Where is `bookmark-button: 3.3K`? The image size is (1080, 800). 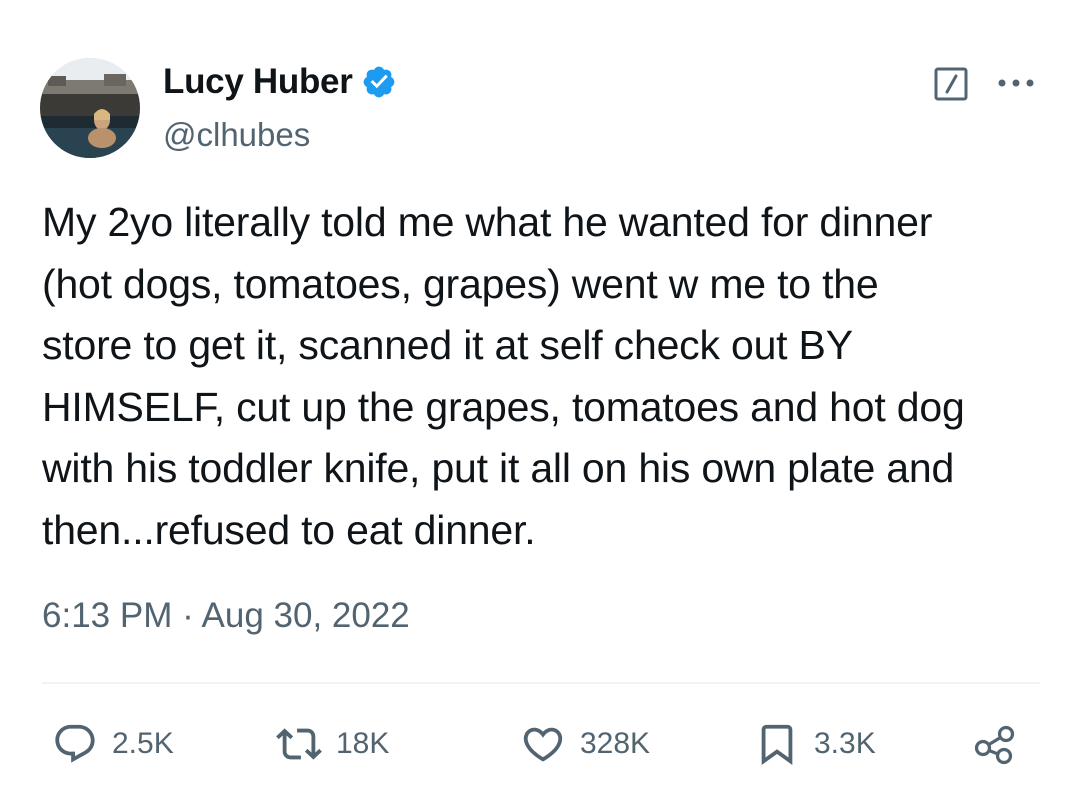
bookmark-button: 3.3K is located at coordinates (815, 744).